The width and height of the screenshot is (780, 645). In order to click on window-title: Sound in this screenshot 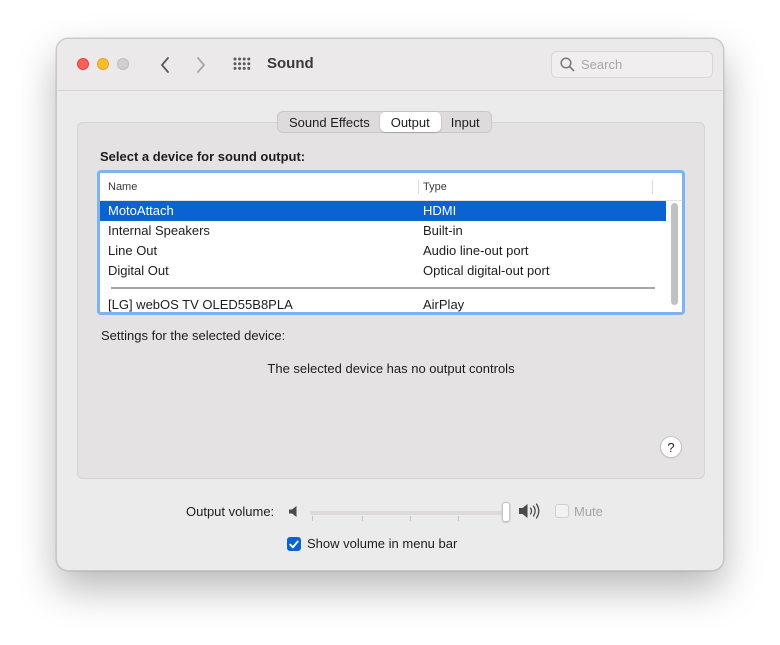, I will do `click(290, 63)`.